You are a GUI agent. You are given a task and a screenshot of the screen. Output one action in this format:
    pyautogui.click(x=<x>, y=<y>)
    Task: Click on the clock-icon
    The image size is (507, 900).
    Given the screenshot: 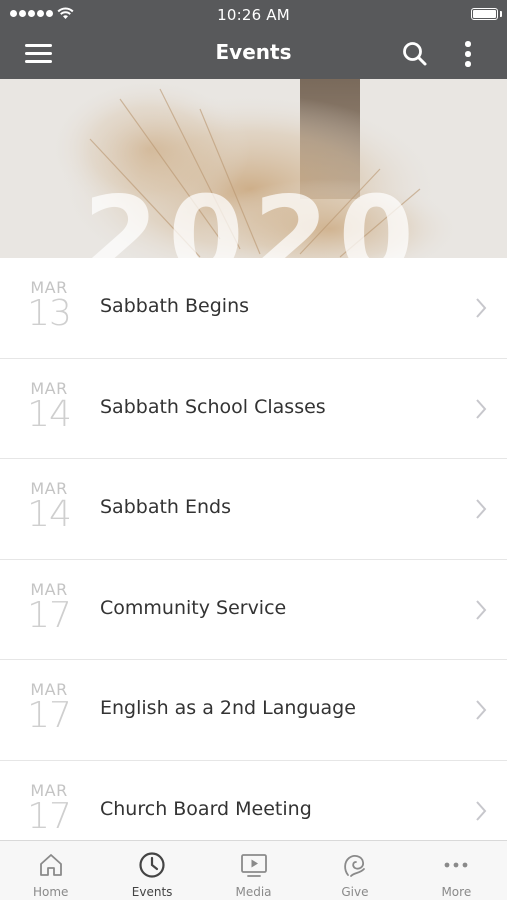 What is the action you would take?
    pyautogui.click(x=152, y=865)
    